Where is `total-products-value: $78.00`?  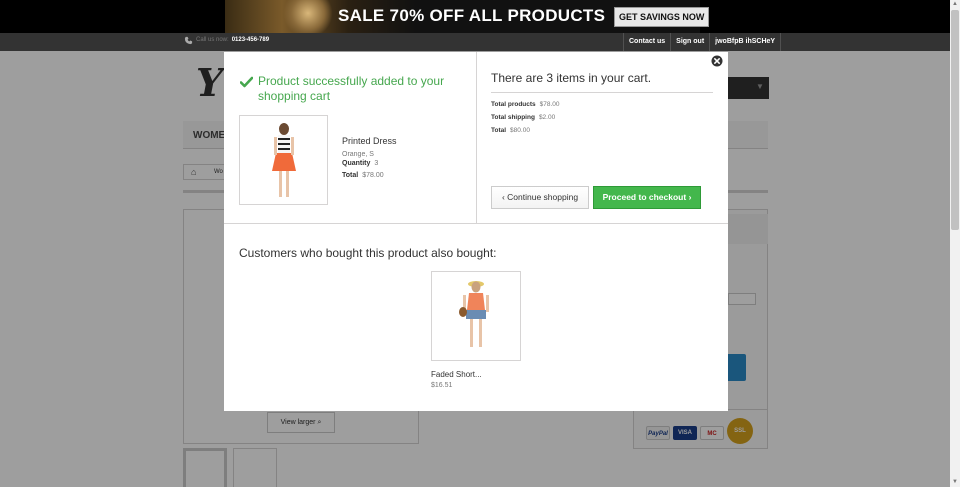 total-products-value: $78.00 is located at coordinates (549, 104).